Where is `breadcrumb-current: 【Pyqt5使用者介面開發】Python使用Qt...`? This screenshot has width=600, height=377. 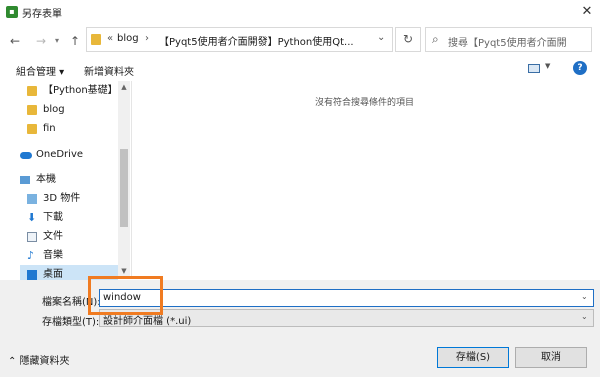
breadcrumb-current: 【Pyqt5使用者介面開發】Python使用Qt... is located at coordinates (256, 40).